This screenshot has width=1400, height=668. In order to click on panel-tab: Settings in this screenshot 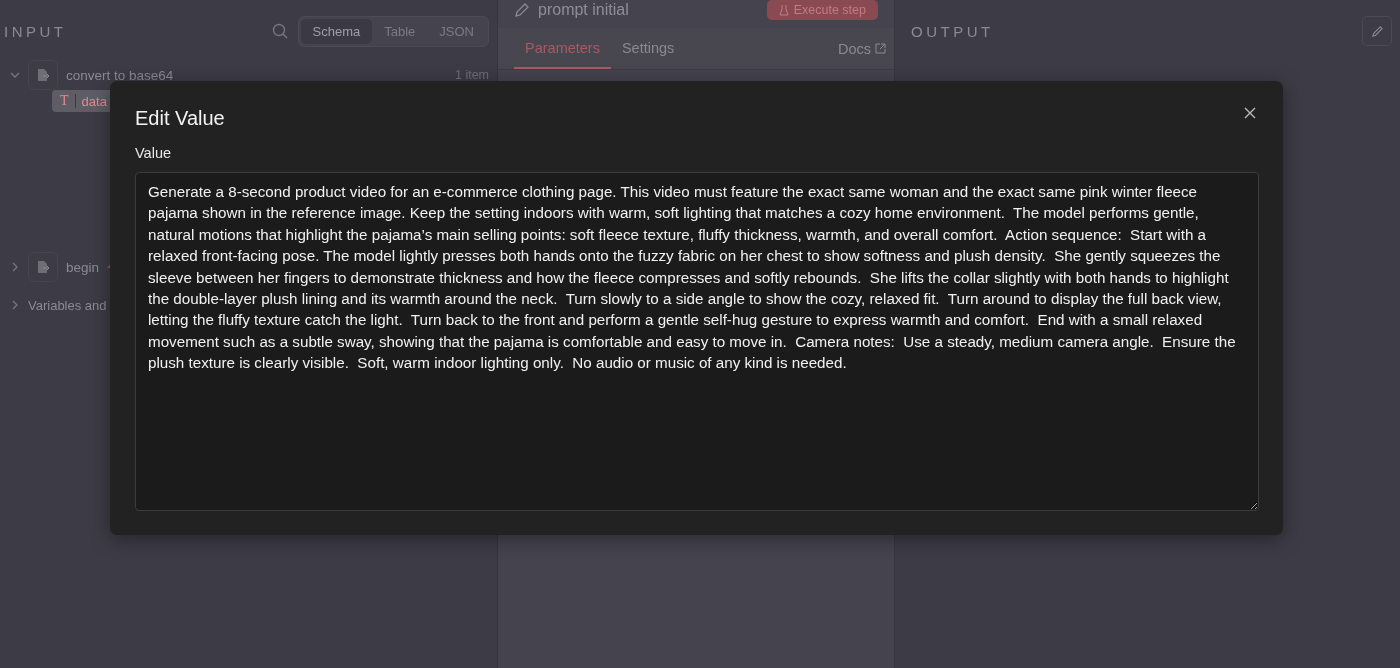, I will do `click(648, 48)`.